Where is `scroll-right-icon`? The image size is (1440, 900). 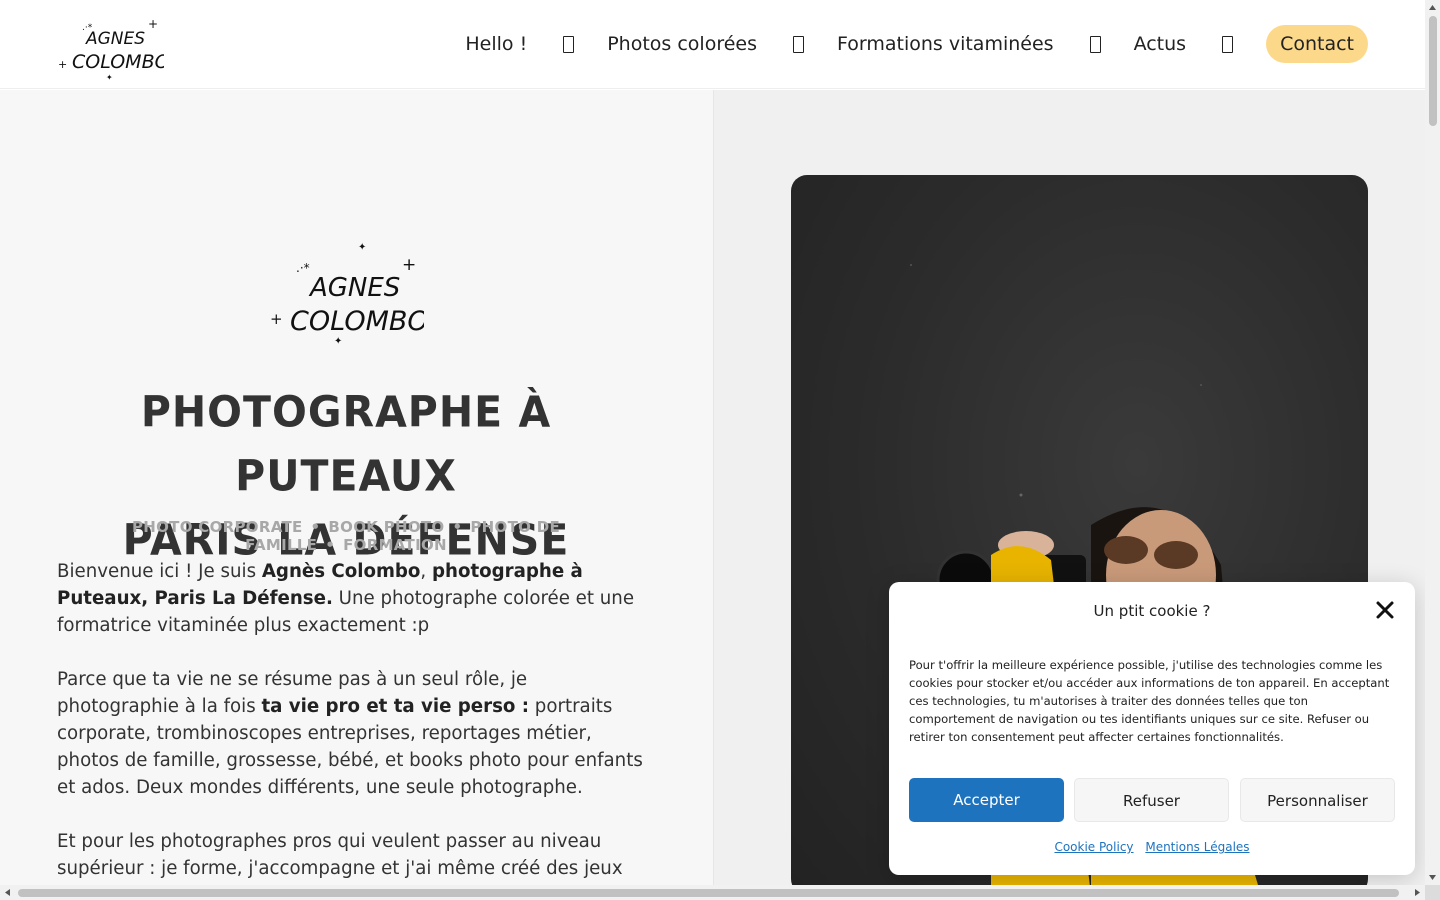
scroll-right-icon is located at coordinates (1417, 892).